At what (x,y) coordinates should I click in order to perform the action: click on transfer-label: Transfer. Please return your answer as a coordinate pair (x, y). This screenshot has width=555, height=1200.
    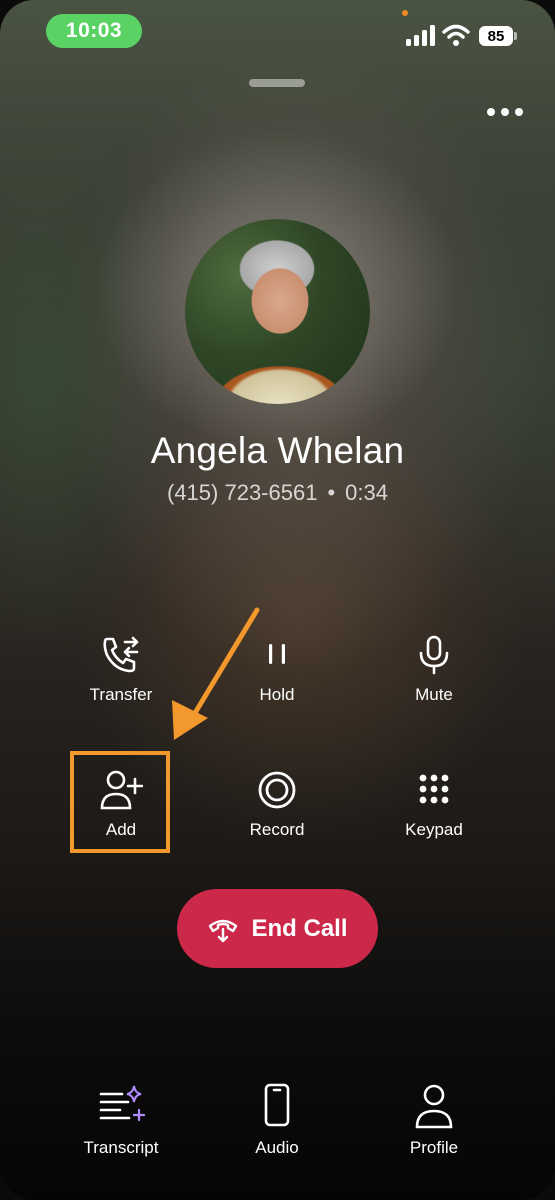
    Looking at the image, I should click on (121, 694).